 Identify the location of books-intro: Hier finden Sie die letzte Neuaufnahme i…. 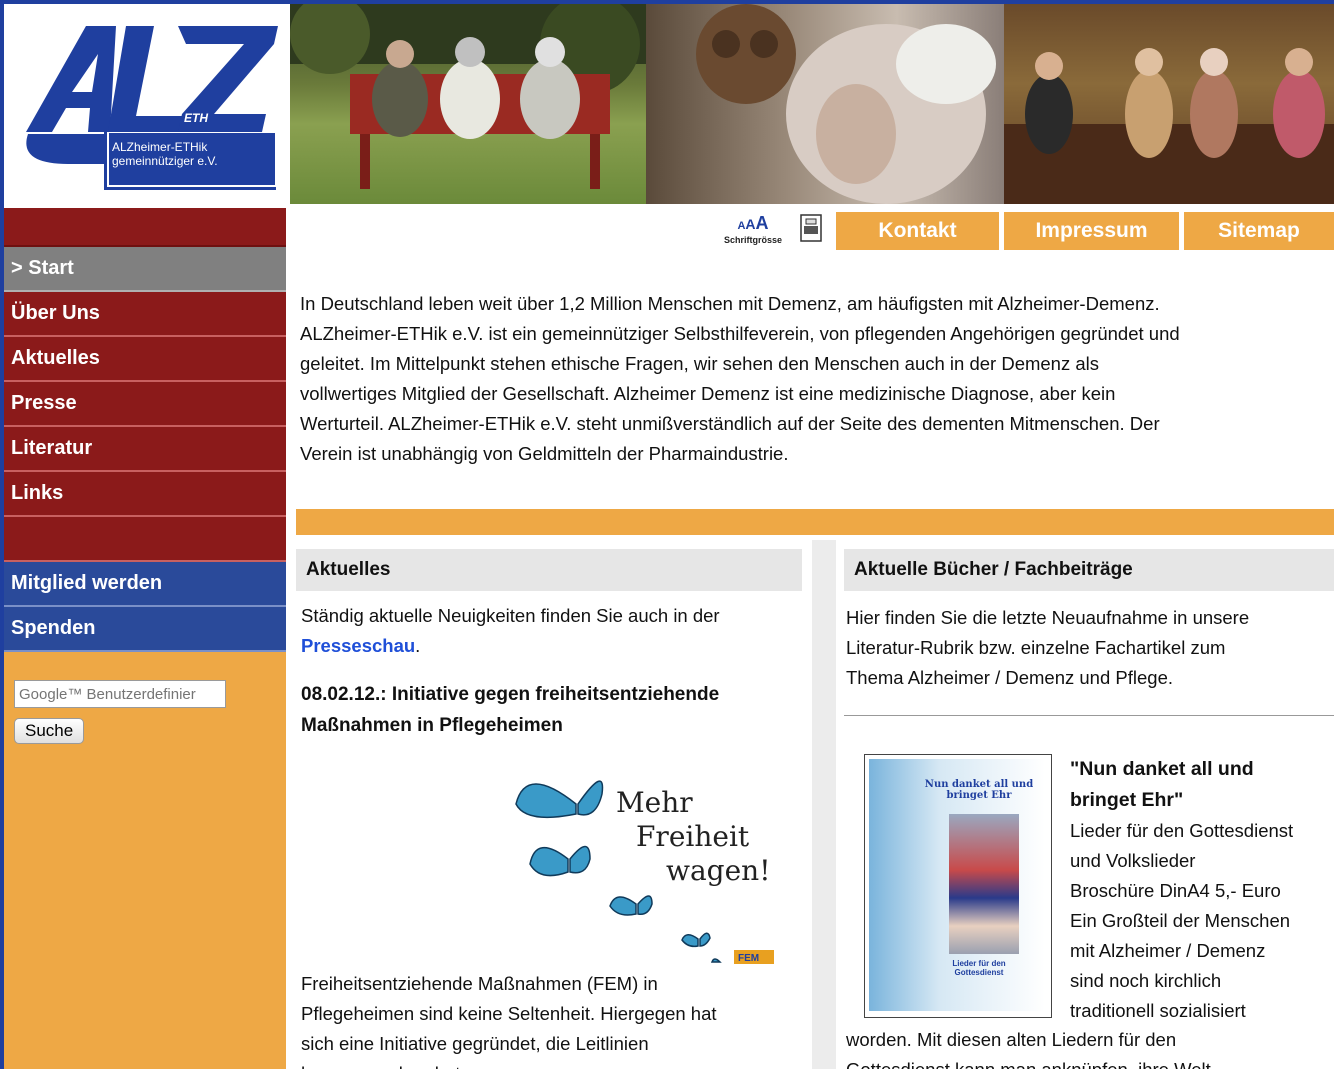
(1089, 642).